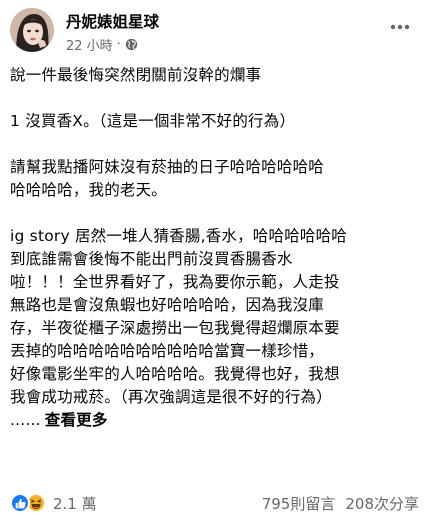  Describe the element at coordinates (136, 75) in the screenshot. I see `post-line: 說一件最後悔突然閉關前沒幹的爛事` at that location.